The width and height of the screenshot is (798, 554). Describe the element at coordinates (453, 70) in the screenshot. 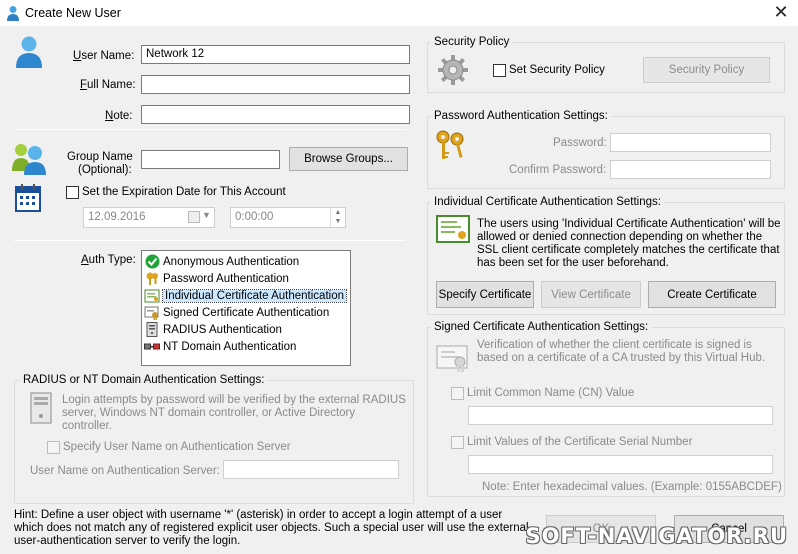

I see `gear-icon` at that location.